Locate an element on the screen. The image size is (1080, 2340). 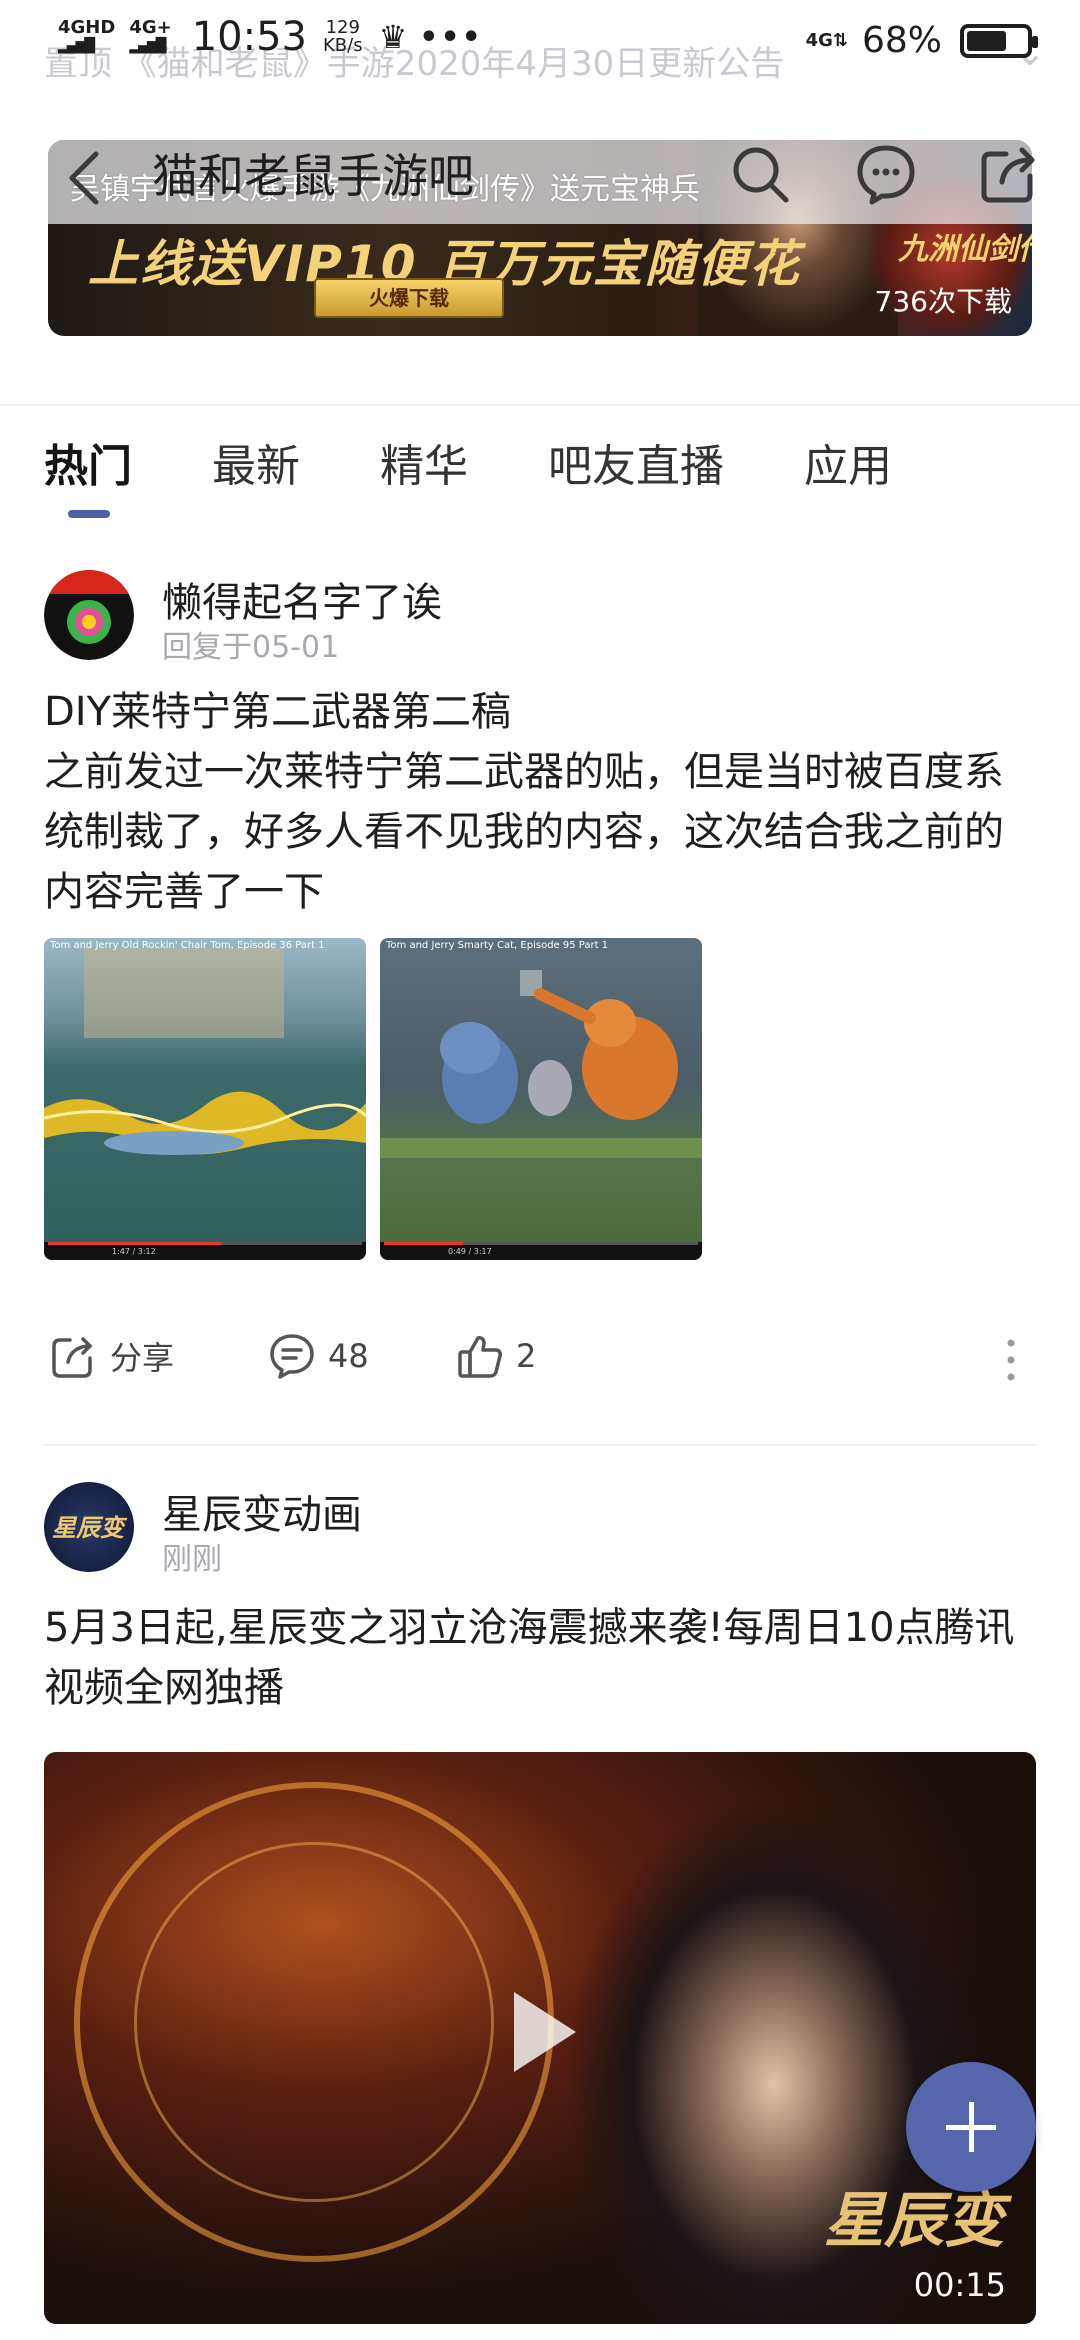
tab-latest: 最新 is located at coordinates (256, 475).